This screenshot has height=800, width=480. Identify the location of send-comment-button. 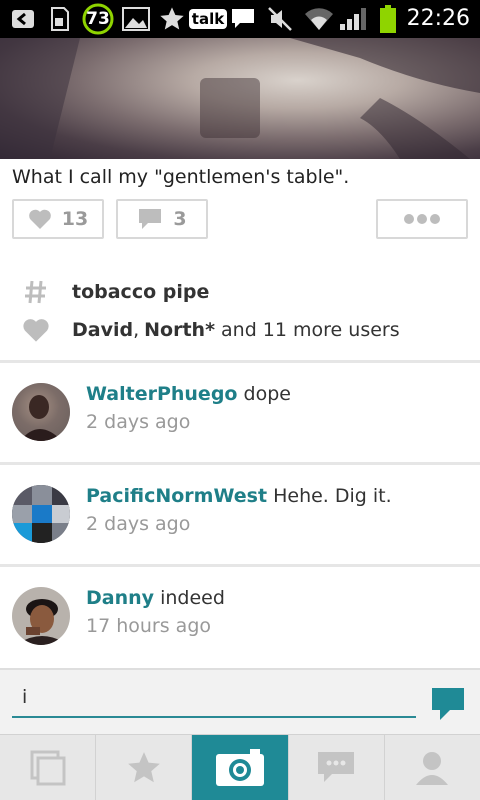
(448, 704).